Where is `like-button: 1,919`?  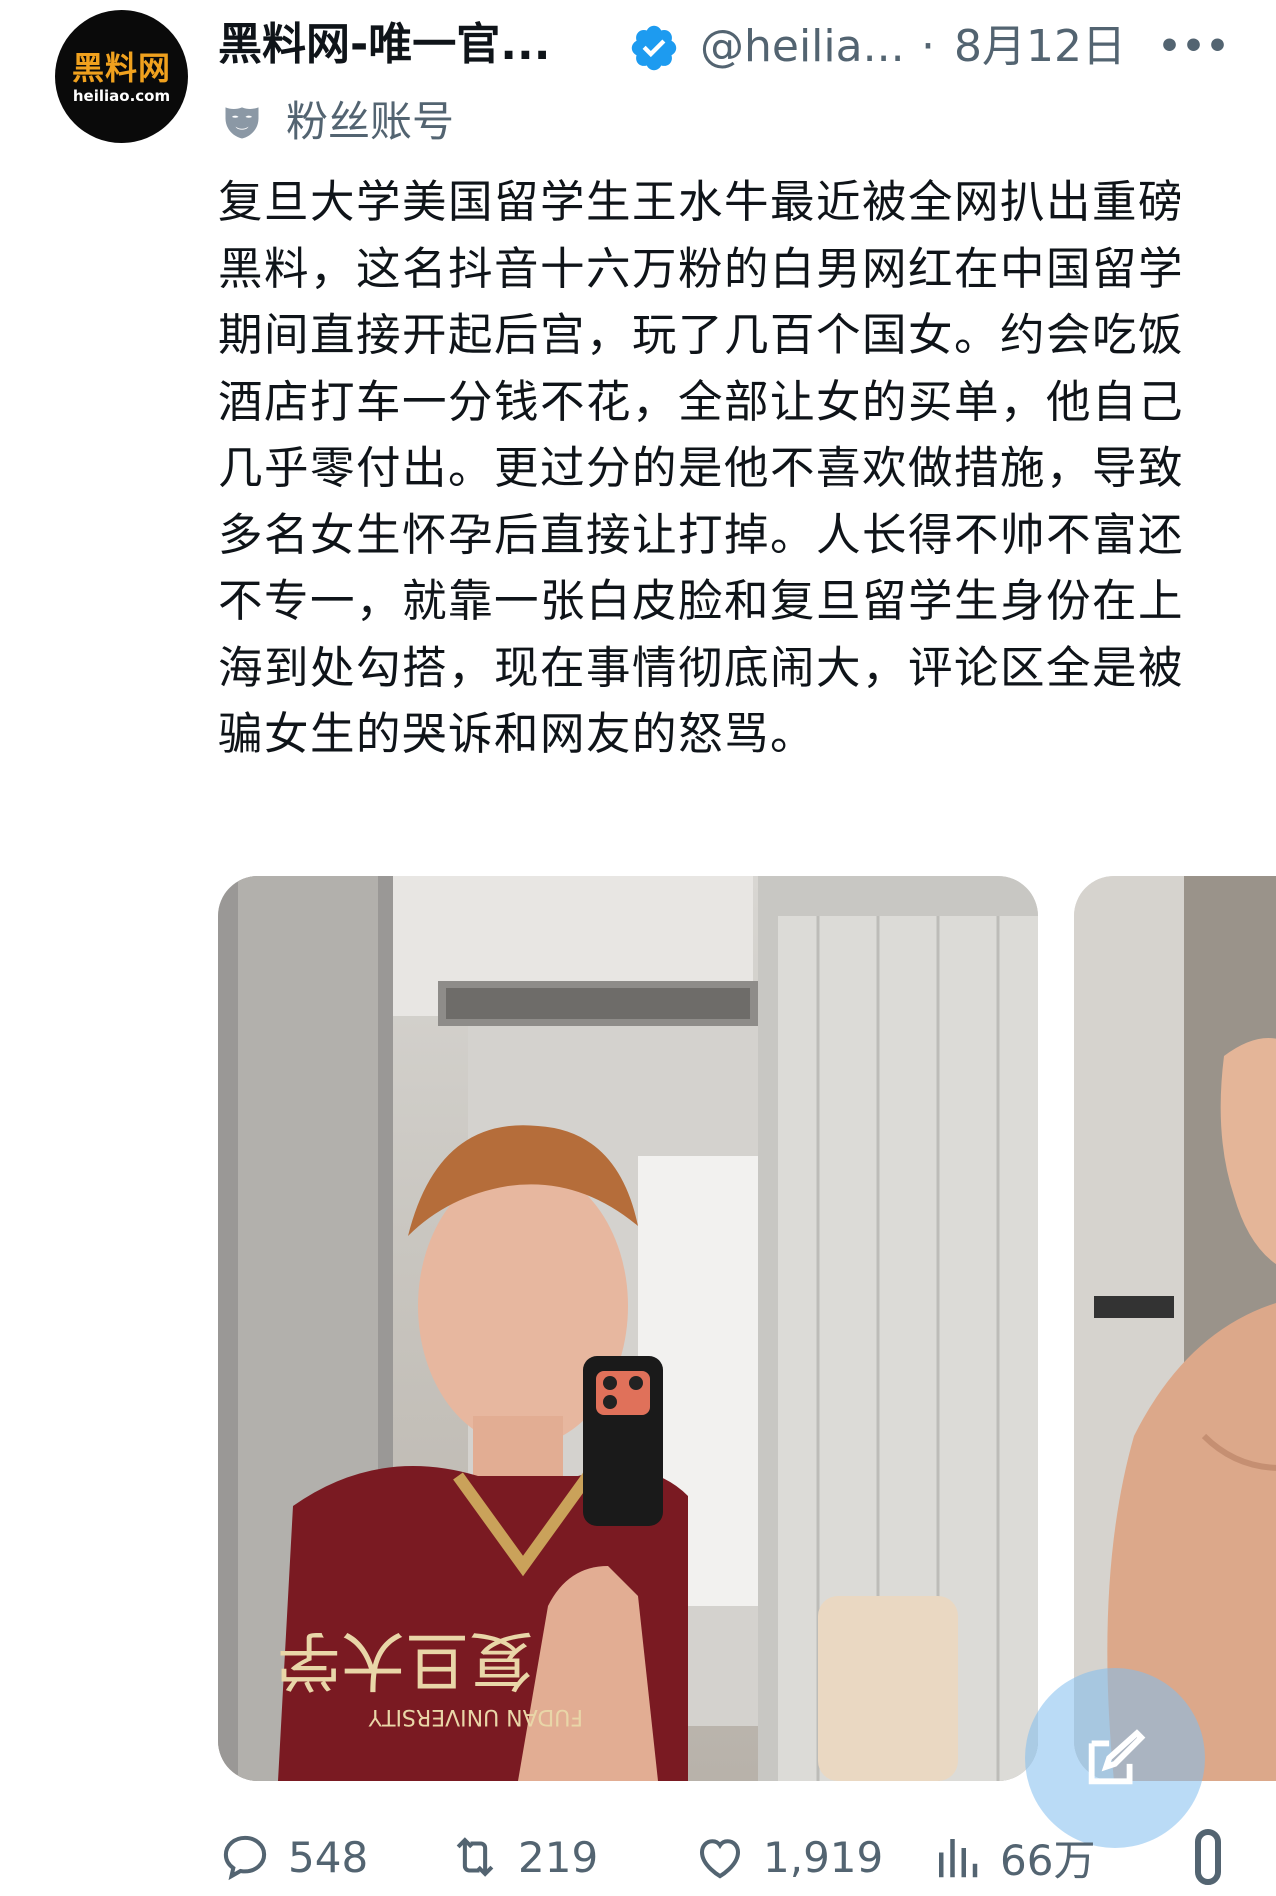 like-button: 1,919 is located at coordinates (788, 1857).